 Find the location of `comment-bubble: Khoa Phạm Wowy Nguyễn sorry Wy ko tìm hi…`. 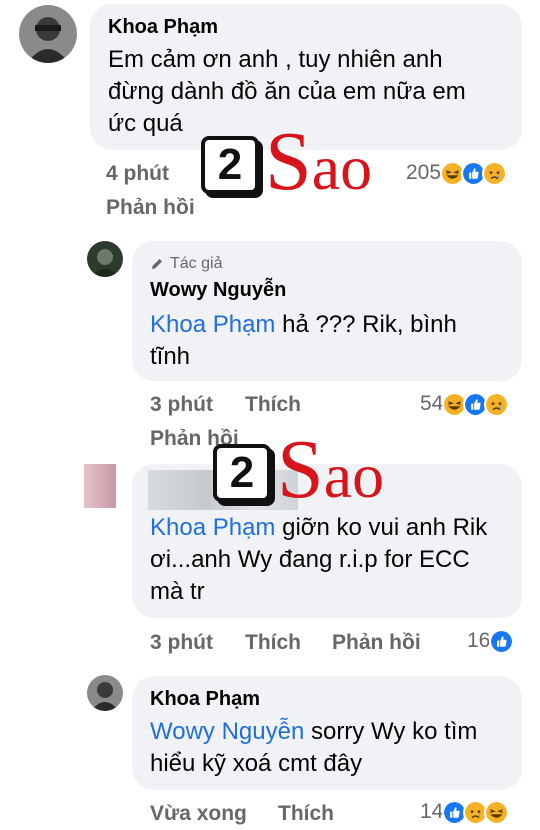

comment-bubble: Khoa Phạm Wowy Nguyễn sorry Wy ko tìm hi… is located at coordinates (327, 733).